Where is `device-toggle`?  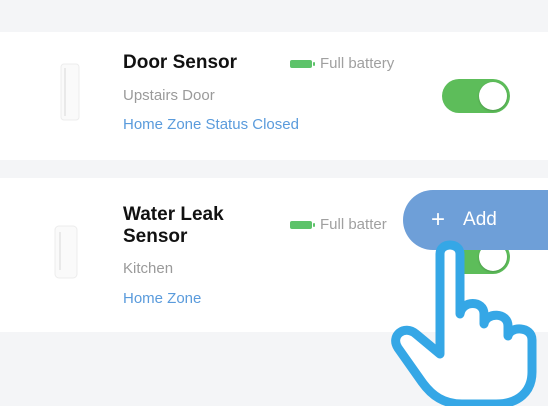
device-toggle is located at coordinates (476, 96).